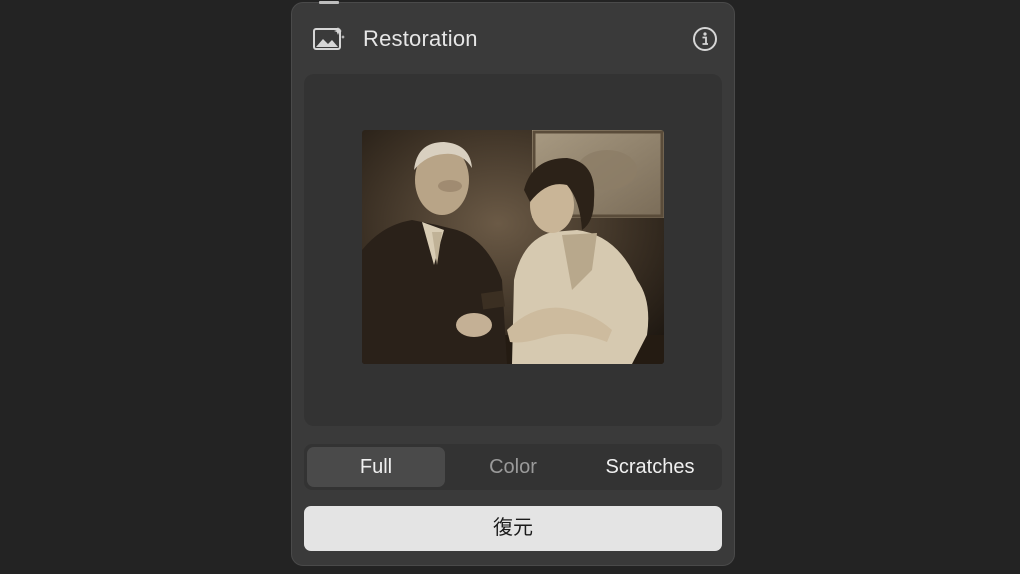 The height and width of the screenshot is (574, 1020). Describe the element at coordinates (420, 38) in the screenshot. I see `panel-title: Restoration` at that location.